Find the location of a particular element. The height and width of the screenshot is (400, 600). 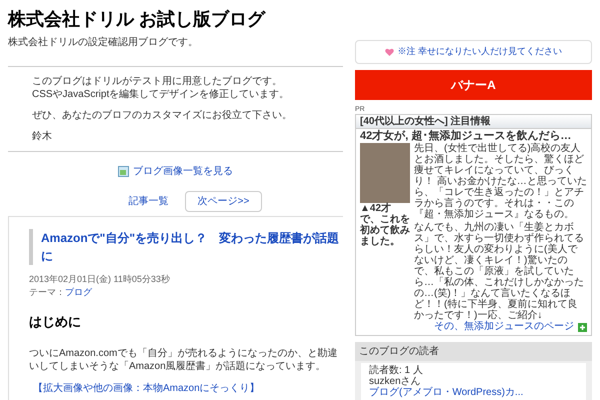

image-link: 【拡大画像や他の画像：本物Amazonにそっくり】 is located at coordinates (188, 388).